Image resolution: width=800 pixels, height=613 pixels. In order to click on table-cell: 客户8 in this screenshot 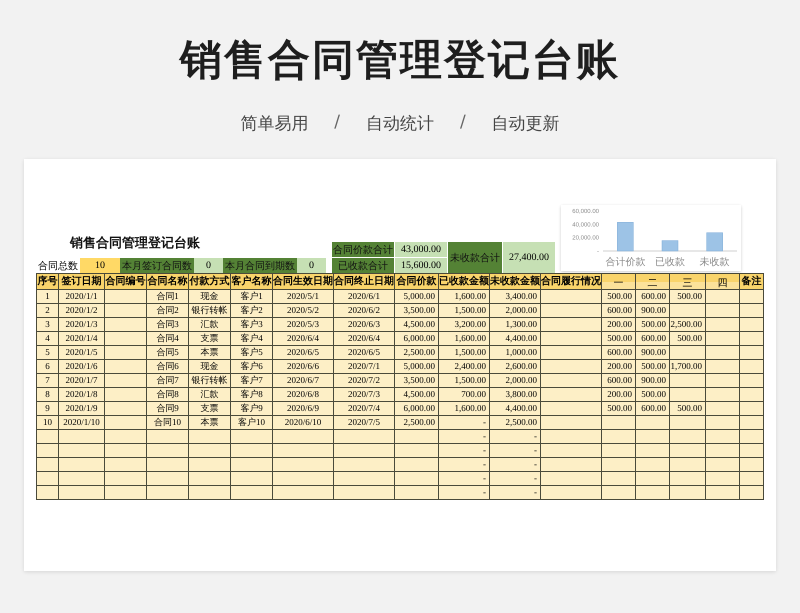, I will do `click(252, 395)`.